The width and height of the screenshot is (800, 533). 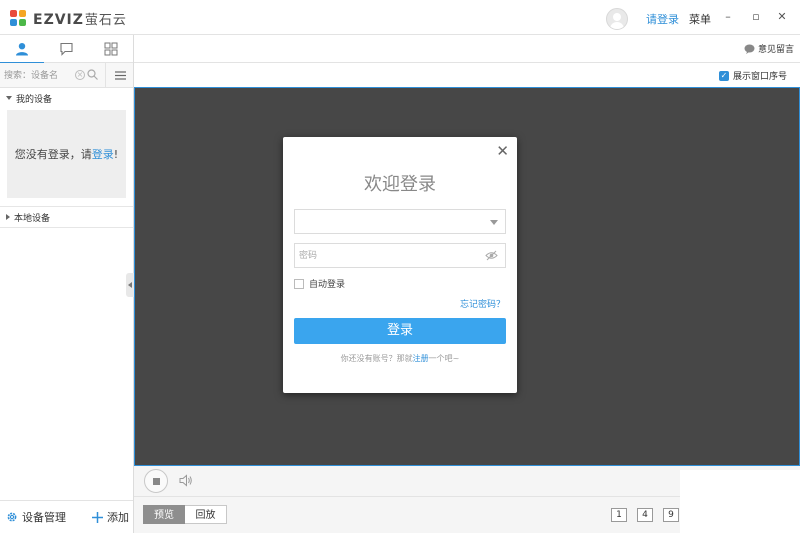 What do you see at coordinates (645, 515) in the screenshot?
I see `layout-4-button: 4` at bounding box center [645, 515].